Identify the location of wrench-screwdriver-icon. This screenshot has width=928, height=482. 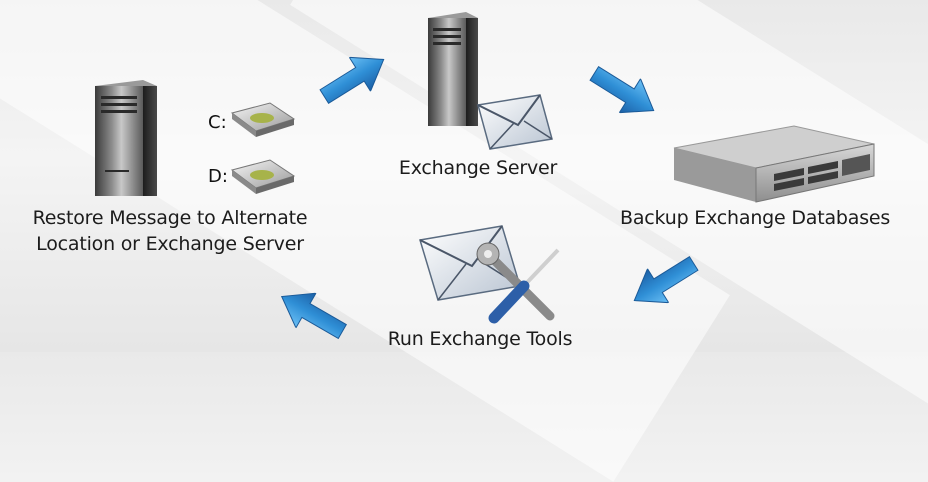
(518, 283).